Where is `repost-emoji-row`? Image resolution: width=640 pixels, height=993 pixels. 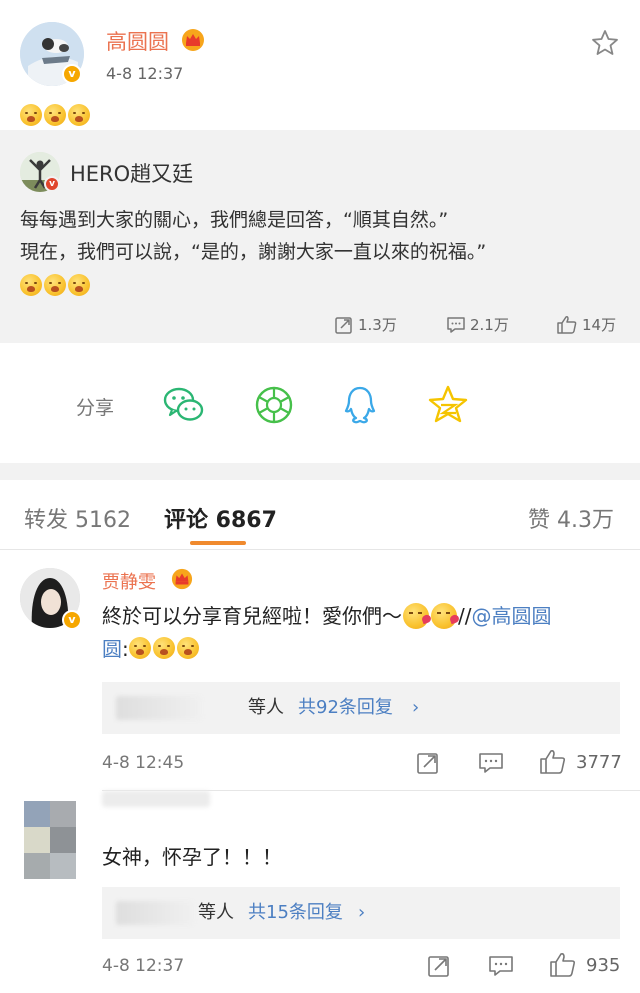
repost-emoji-row is located at coordinates (55, 285).